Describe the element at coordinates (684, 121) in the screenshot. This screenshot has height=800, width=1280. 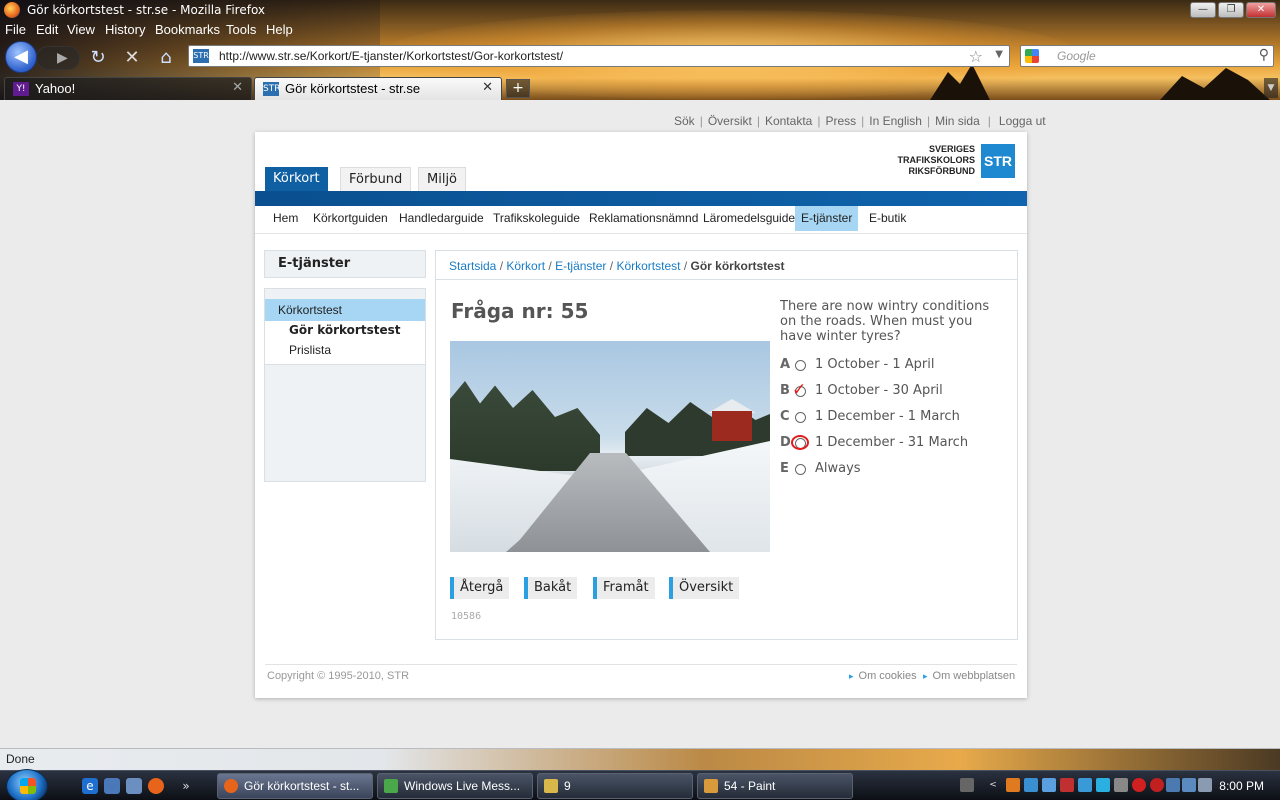
I see `link-sok: Sök` at that location.